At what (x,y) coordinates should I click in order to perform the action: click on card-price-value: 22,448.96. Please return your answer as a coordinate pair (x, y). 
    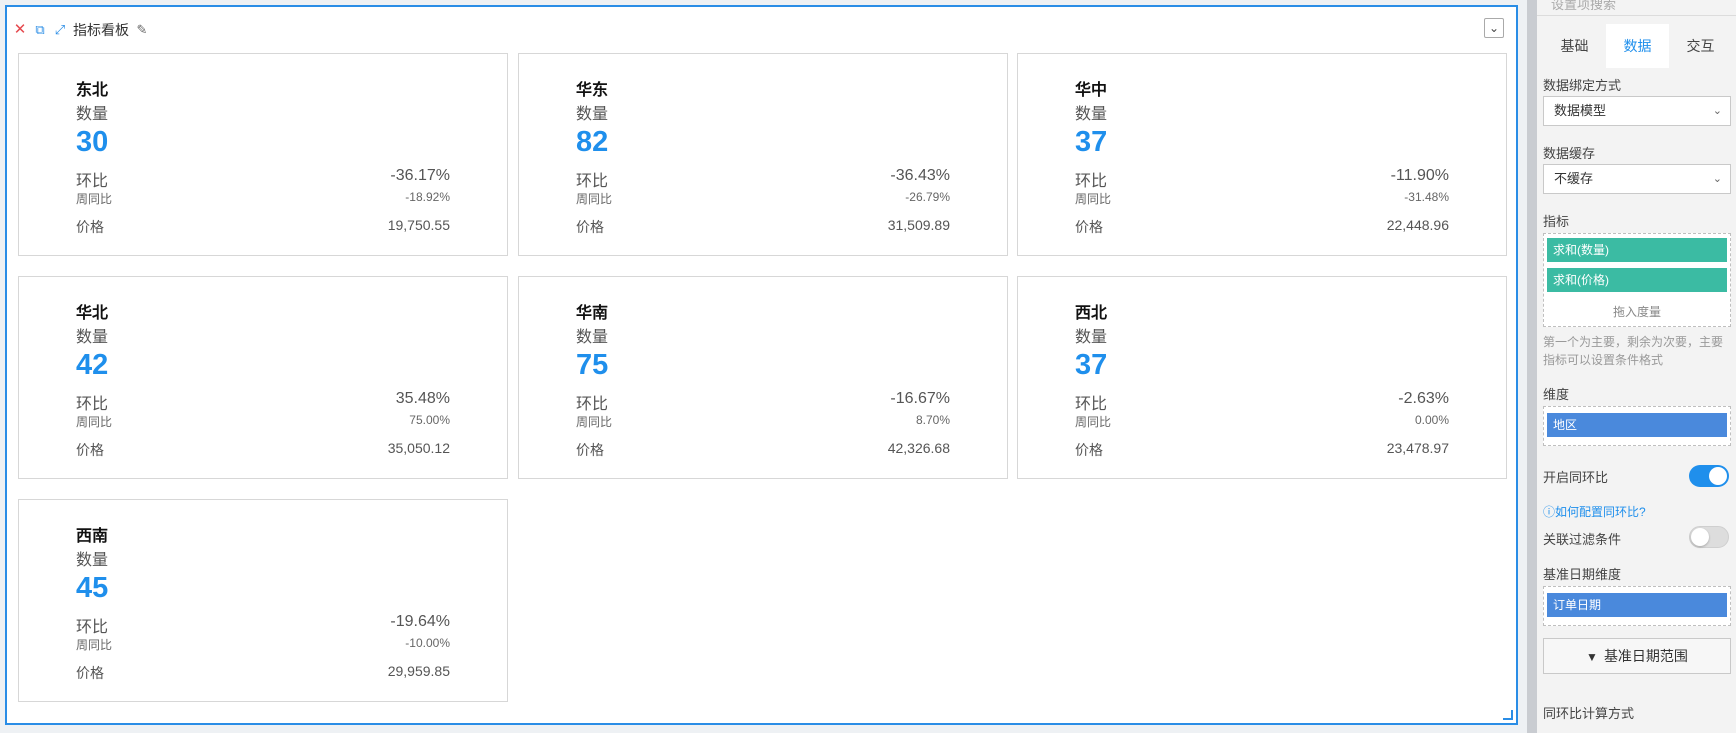
    Looking at the image, I should click on (1417, 225).